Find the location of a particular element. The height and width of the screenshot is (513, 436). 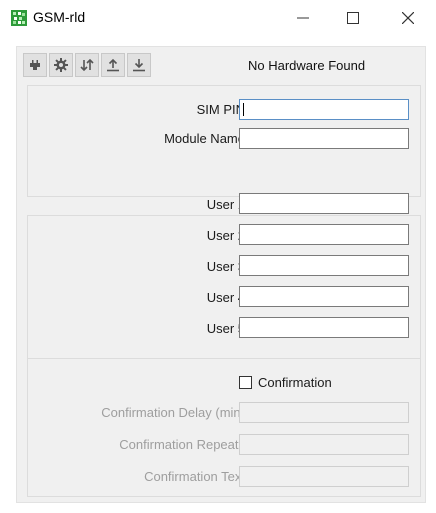

minimize-button is located at coordinates (303, 18).